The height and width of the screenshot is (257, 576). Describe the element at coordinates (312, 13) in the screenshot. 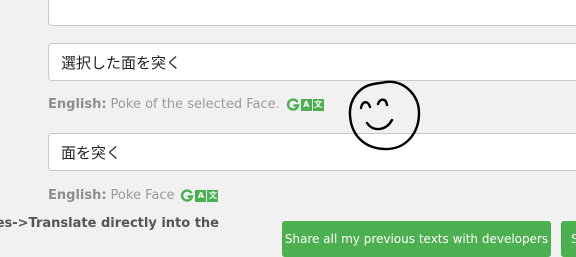

I see `translation-input-top` at that location.